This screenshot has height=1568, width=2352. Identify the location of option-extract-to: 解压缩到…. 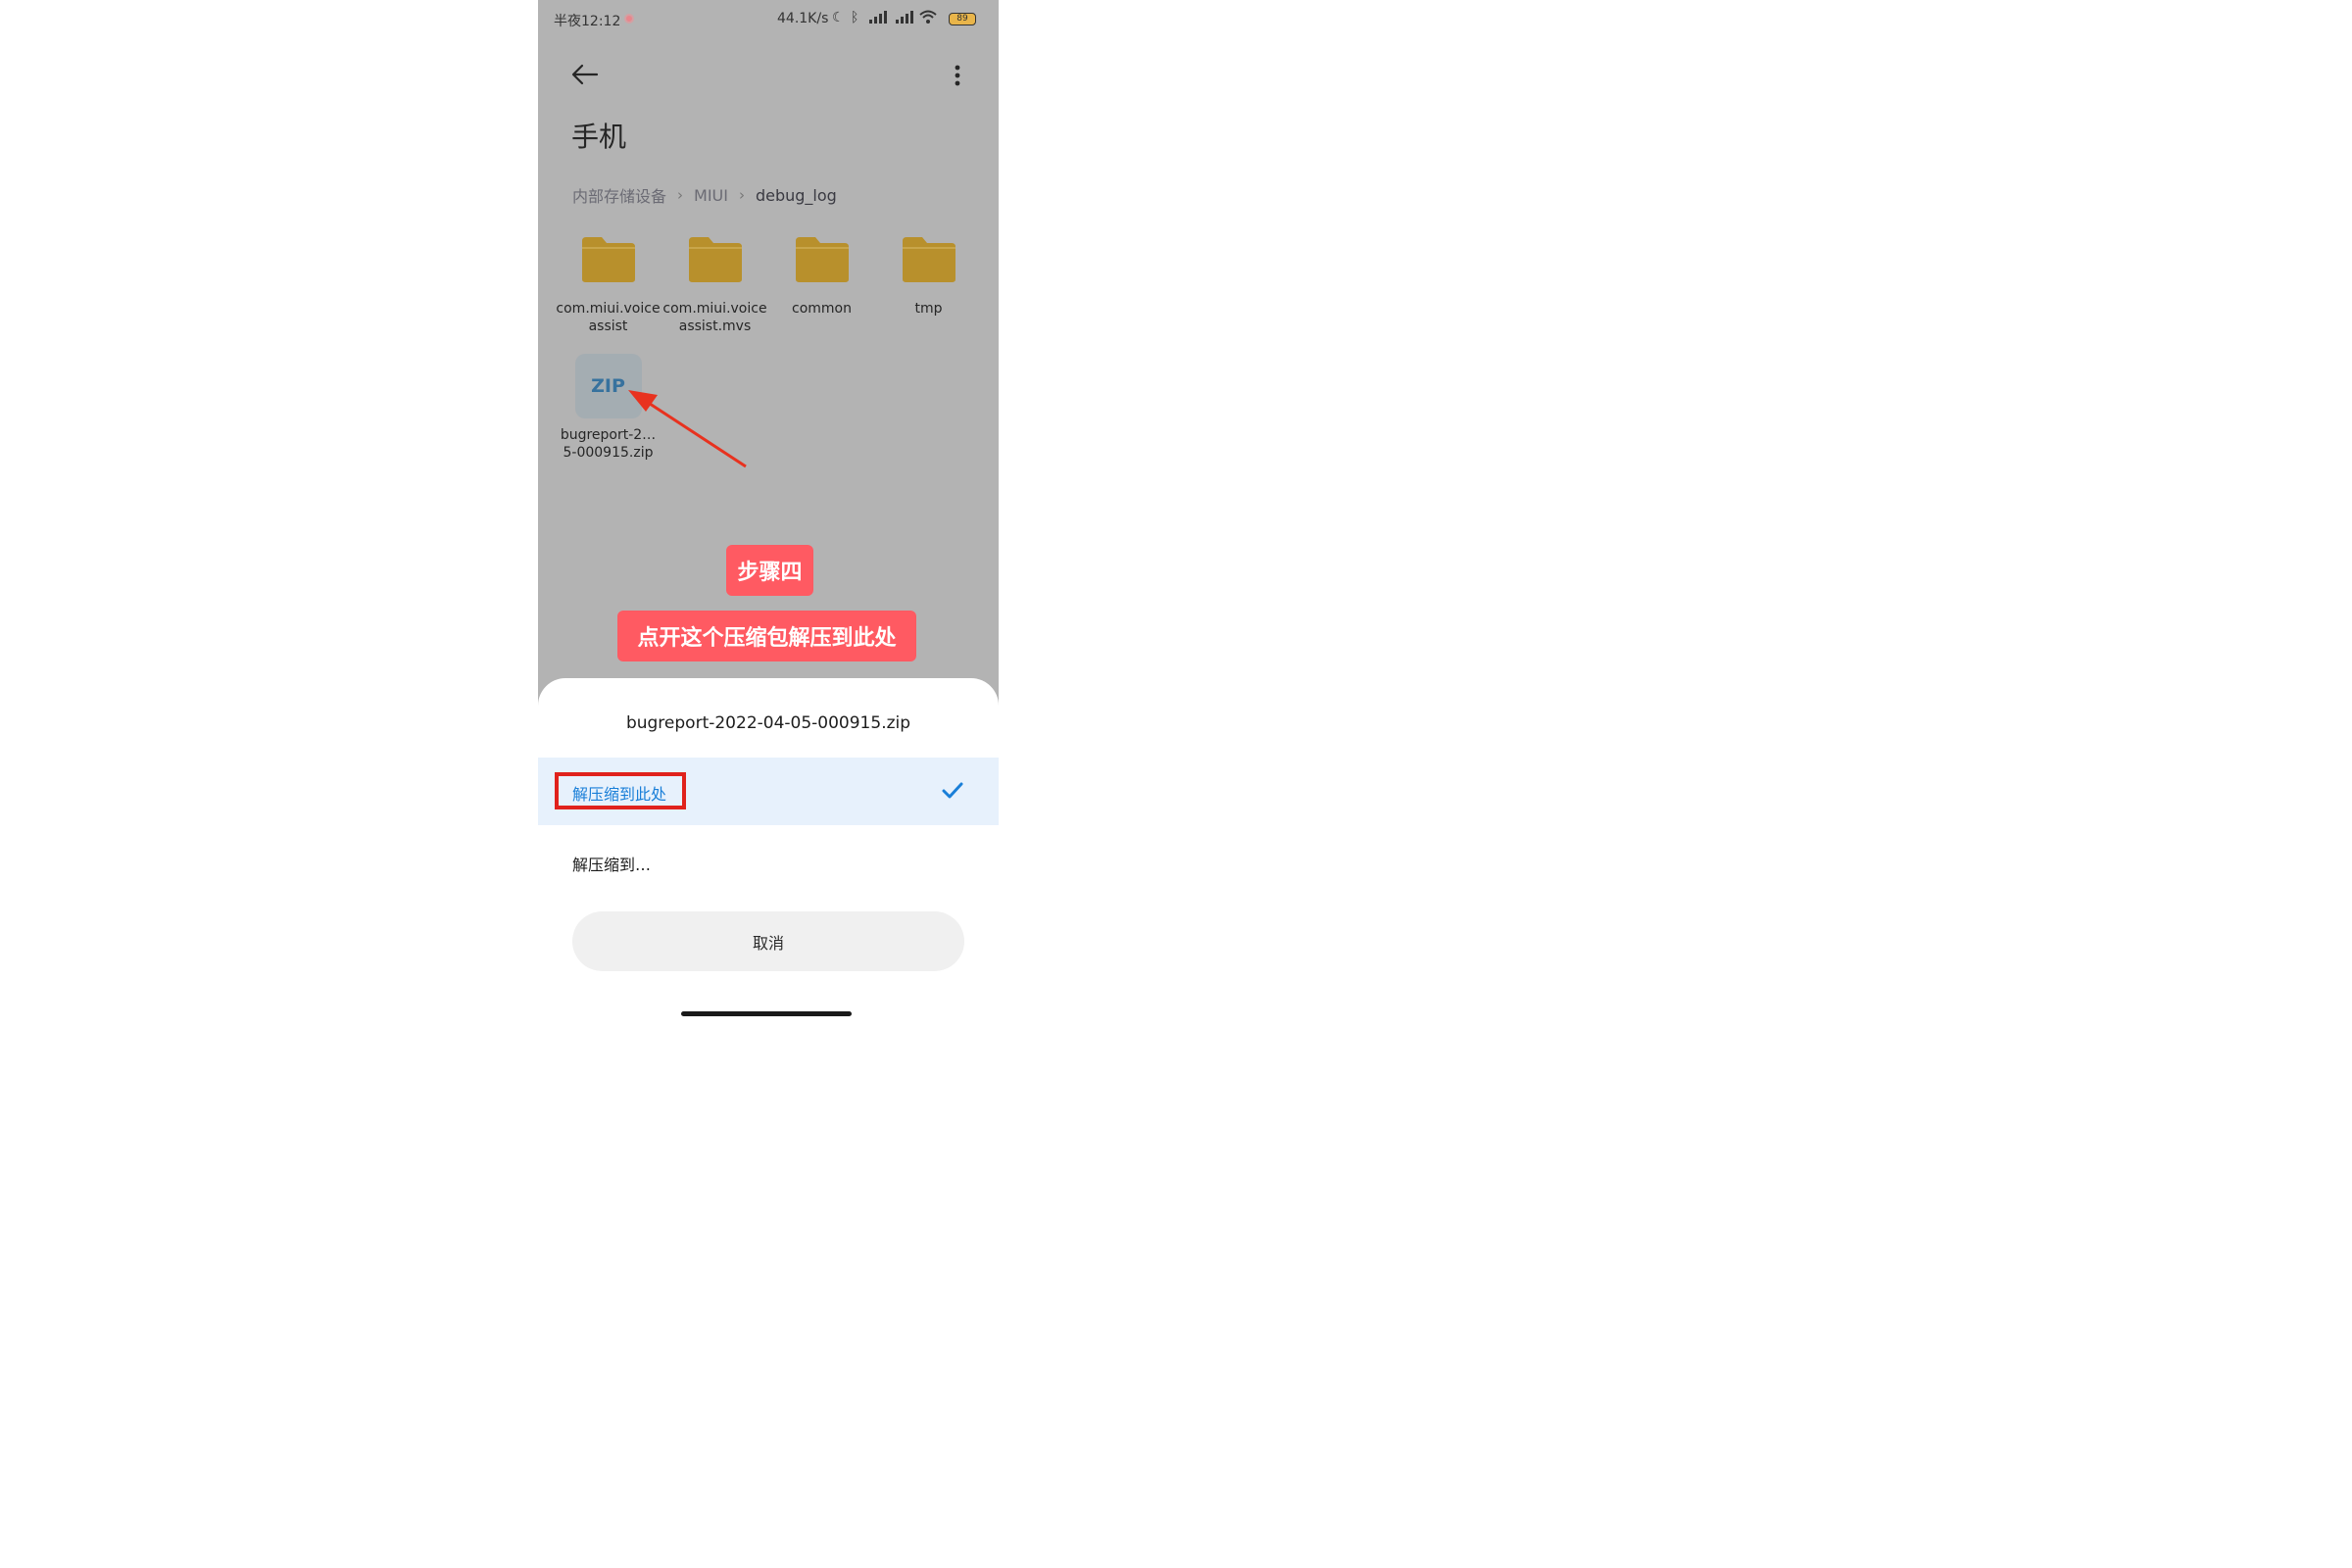
(611, 863).